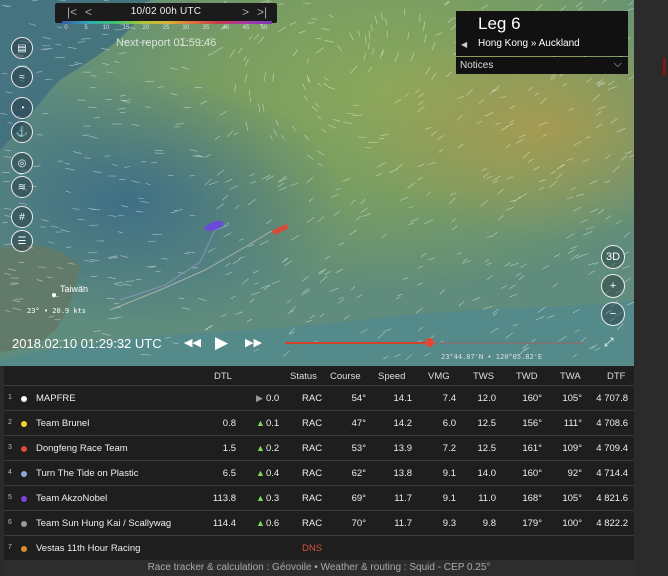 The height and width of the screenshot is (576, 668). I want to click on layers-icon: ▤, so click(22, 48).